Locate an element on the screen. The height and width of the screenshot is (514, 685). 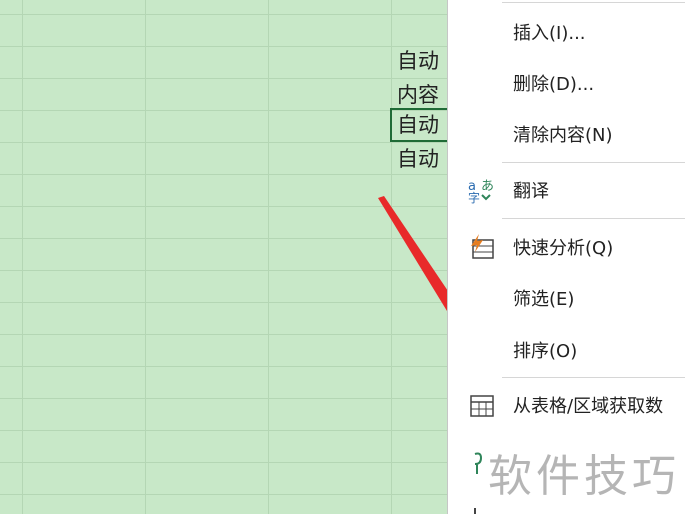
menu-item-label: 快速分析(Q) is located at coordinates (563, 248).